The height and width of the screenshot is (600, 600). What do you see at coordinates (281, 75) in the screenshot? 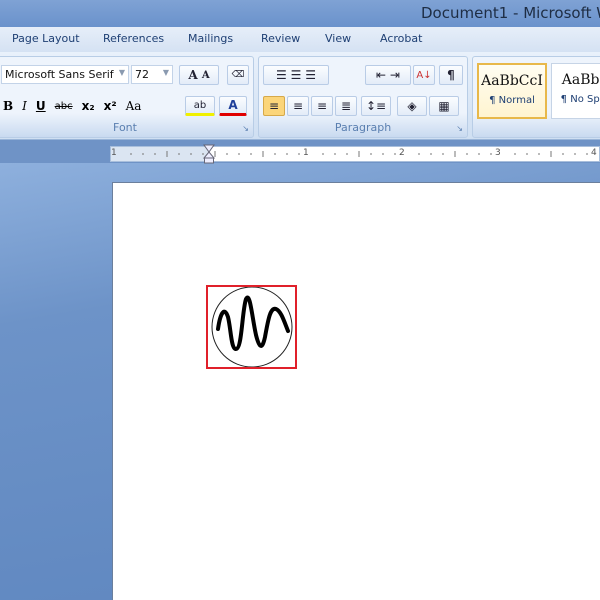
I see `bullets-icon: ☰` at bounding box center [281, 75].